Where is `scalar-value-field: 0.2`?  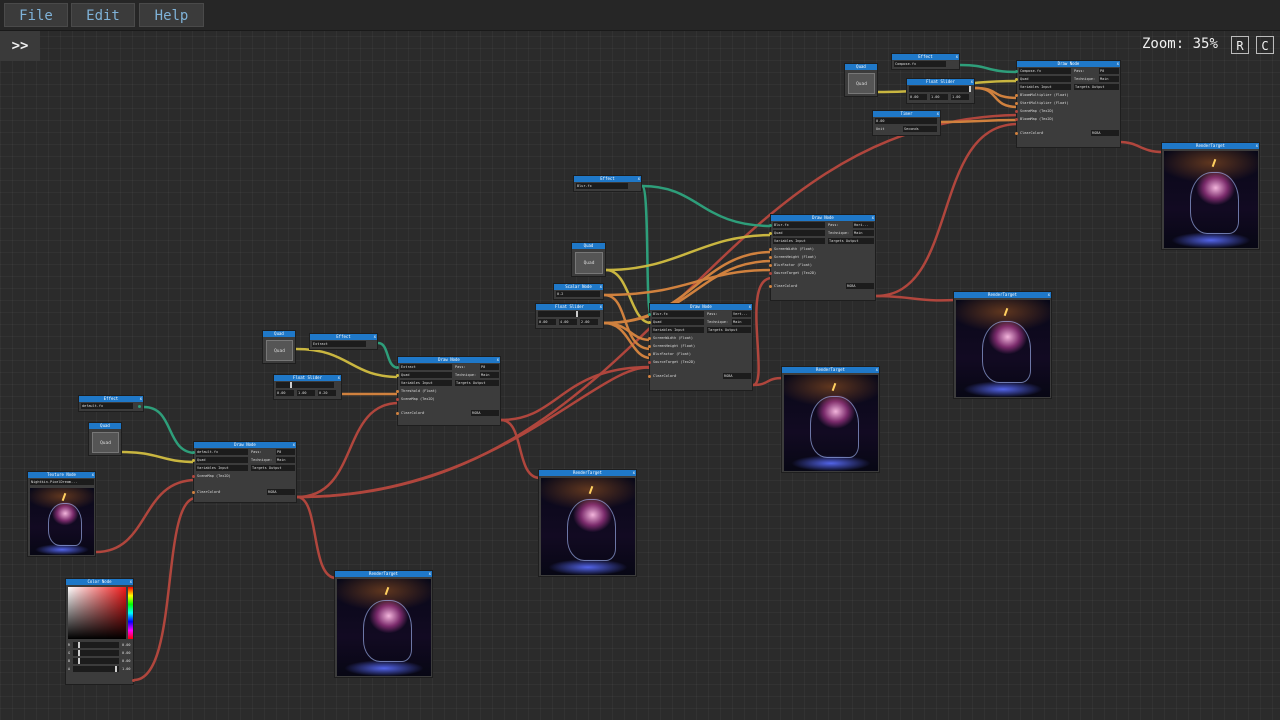
scalar-value-field: 0.2 is located at coordinates (578, 294).